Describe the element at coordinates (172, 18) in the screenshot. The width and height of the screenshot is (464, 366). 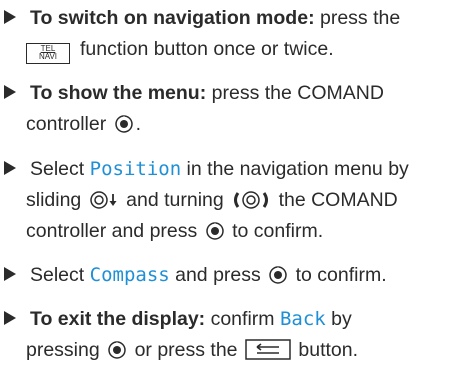
I see `step-heading: To switch on navigation mode:` at that location.